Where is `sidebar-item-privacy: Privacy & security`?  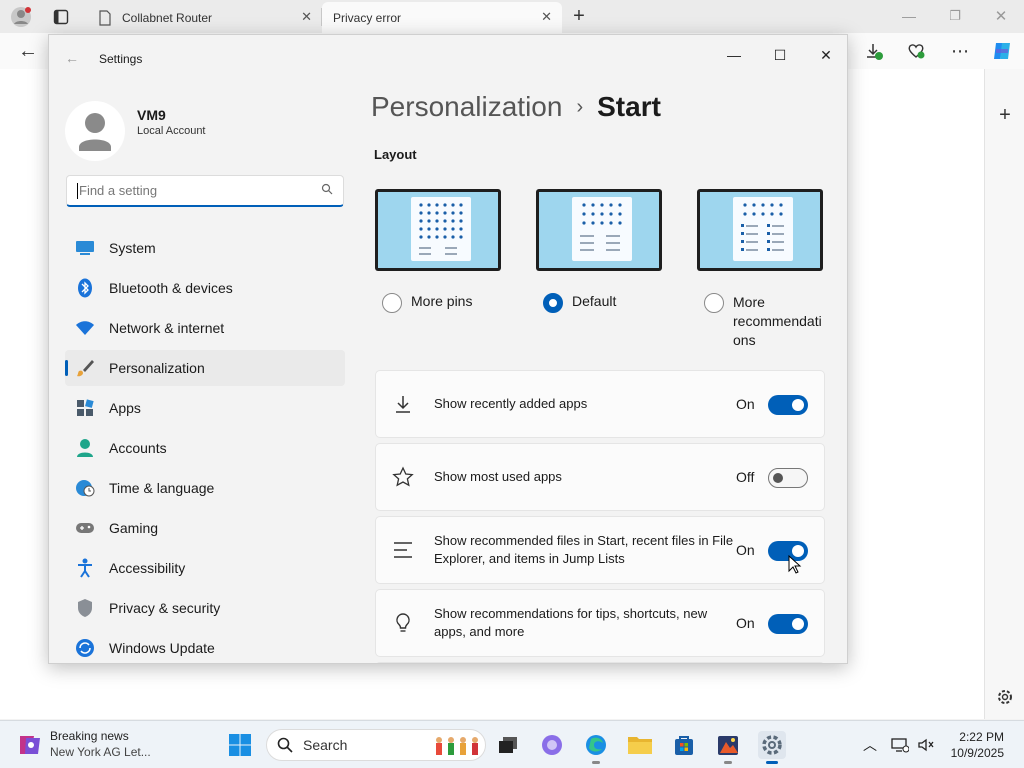 sidebar-item-privacy: Privacy & security is located at coordinates (205, 608).